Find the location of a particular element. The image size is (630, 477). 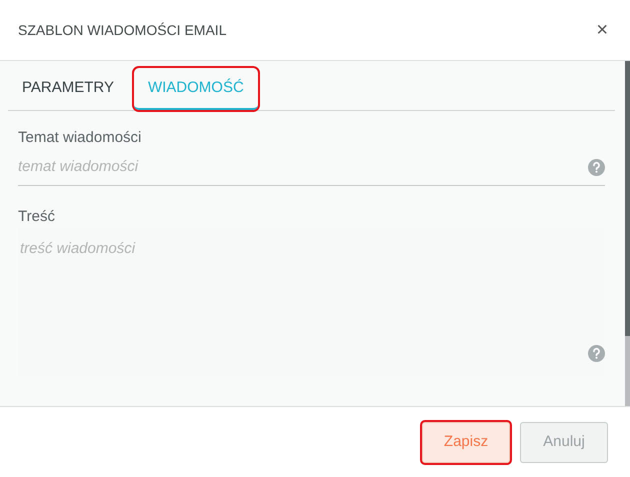

close-button: × is located at coordinates (602, 30).